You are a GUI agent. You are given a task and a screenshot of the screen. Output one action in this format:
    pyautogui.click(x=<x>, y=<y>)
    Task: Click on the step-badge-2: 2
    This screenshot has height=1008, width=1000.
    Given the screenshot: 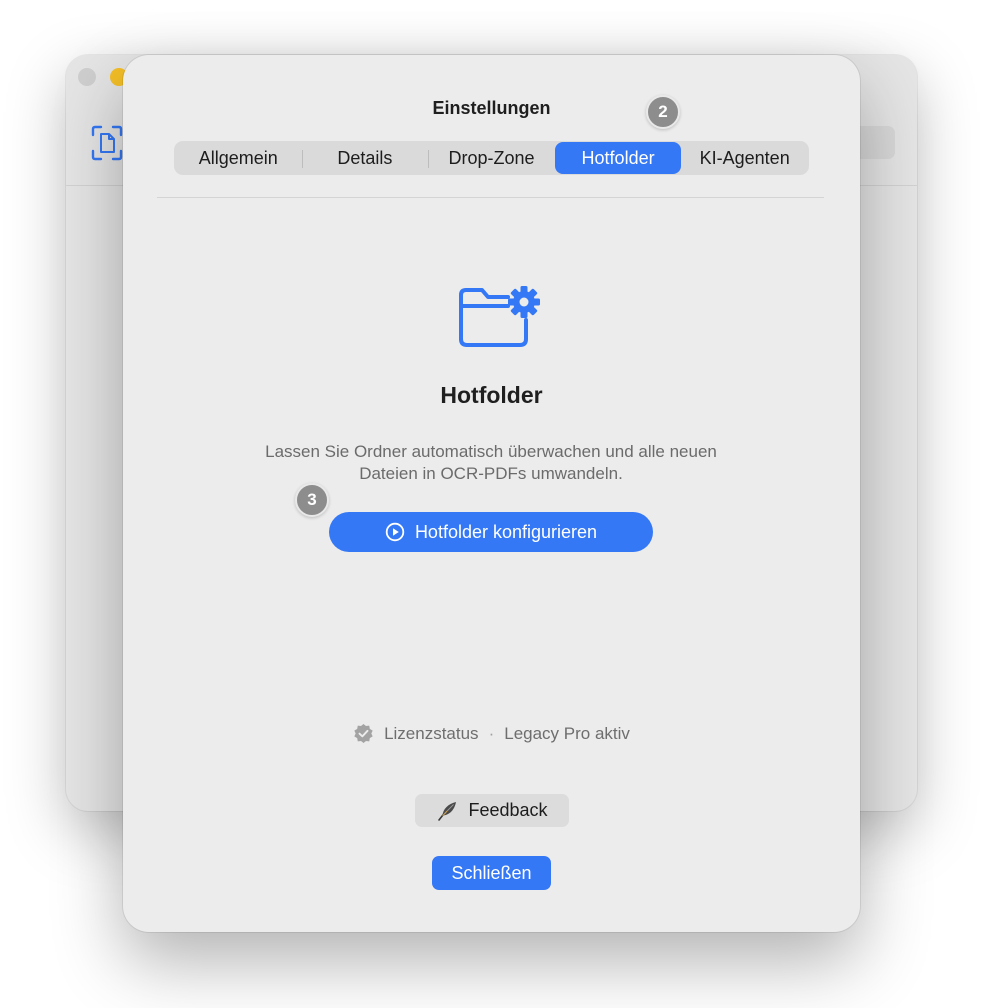 What is the action you would take?
    pyautogui.click(x=663, y=112)
    